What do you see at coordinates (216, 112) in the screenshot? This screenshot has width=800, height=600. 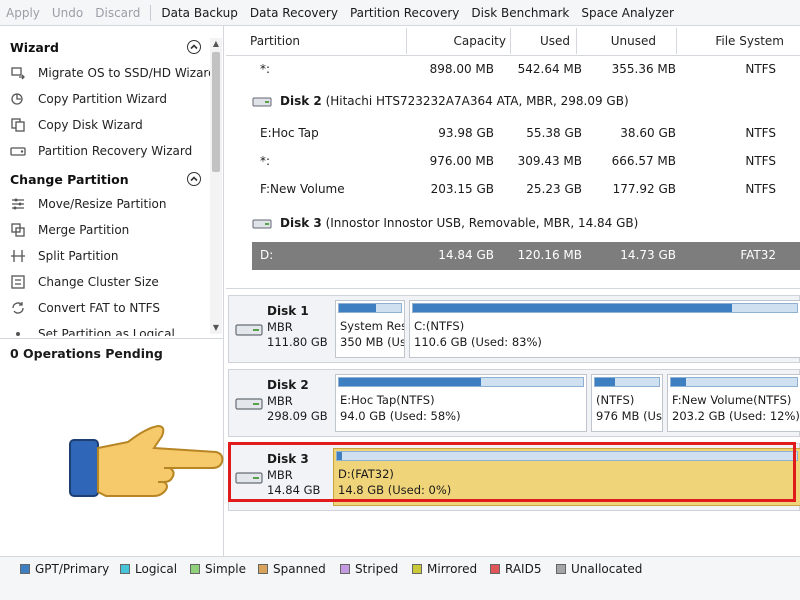 I see `sidebar-scroll-thumb` at bounding box center [216, 112].